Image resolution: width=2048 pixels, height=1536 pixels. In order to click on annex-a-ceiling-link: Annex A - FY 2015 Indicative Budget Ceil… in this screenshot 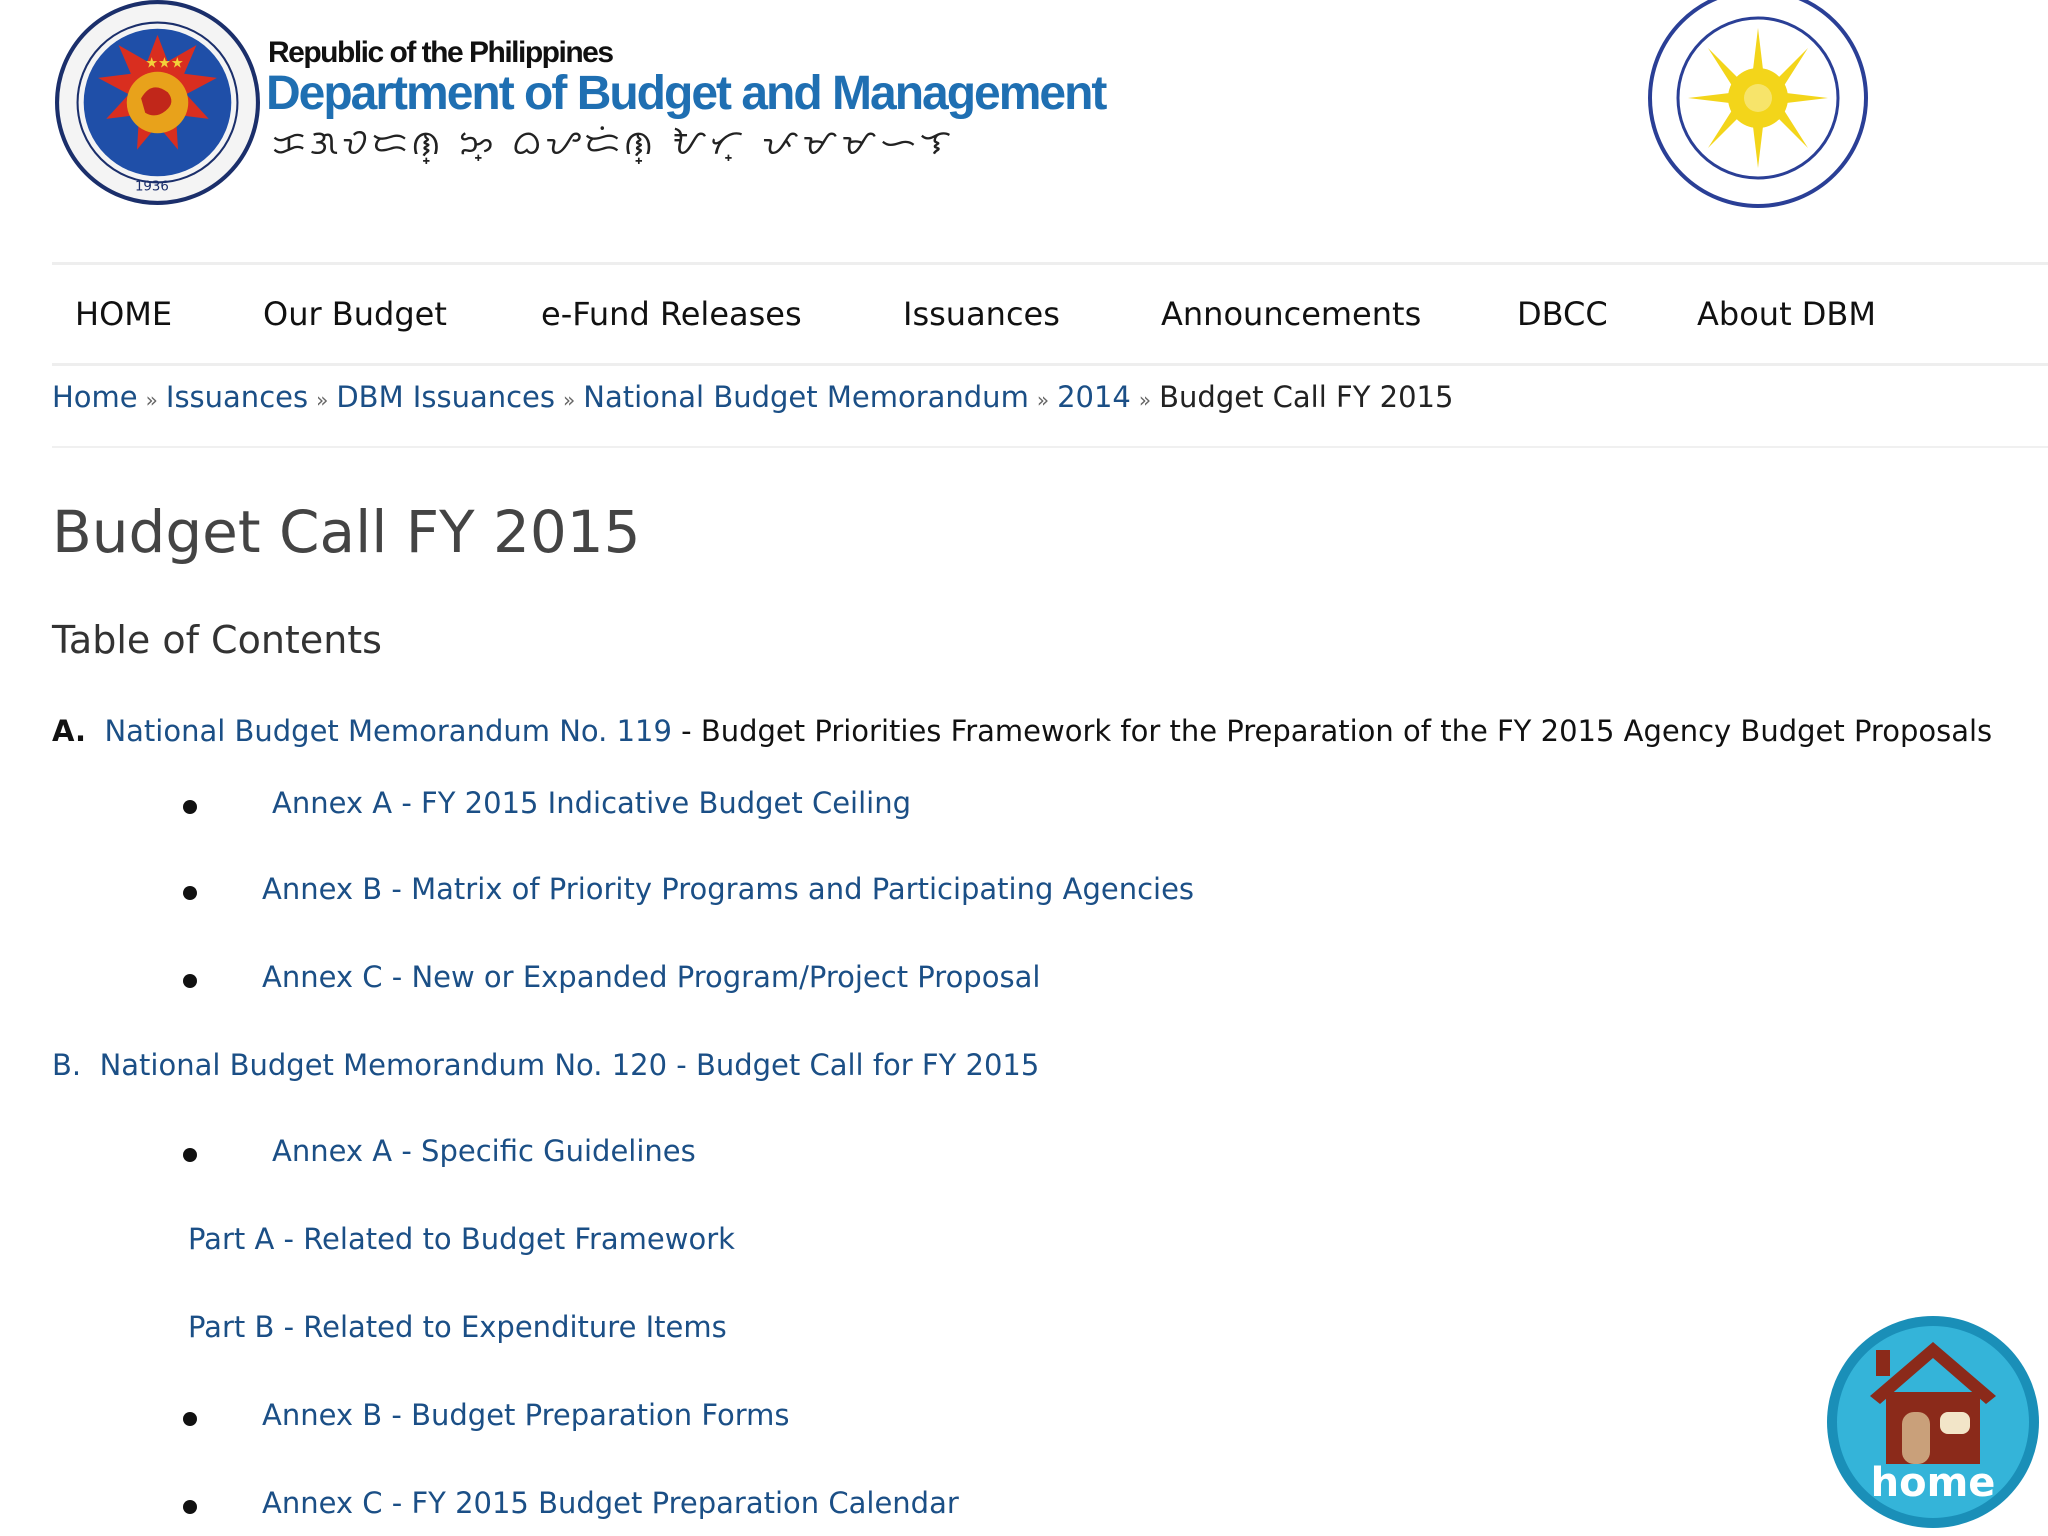, I will do `click(591, 803)`.